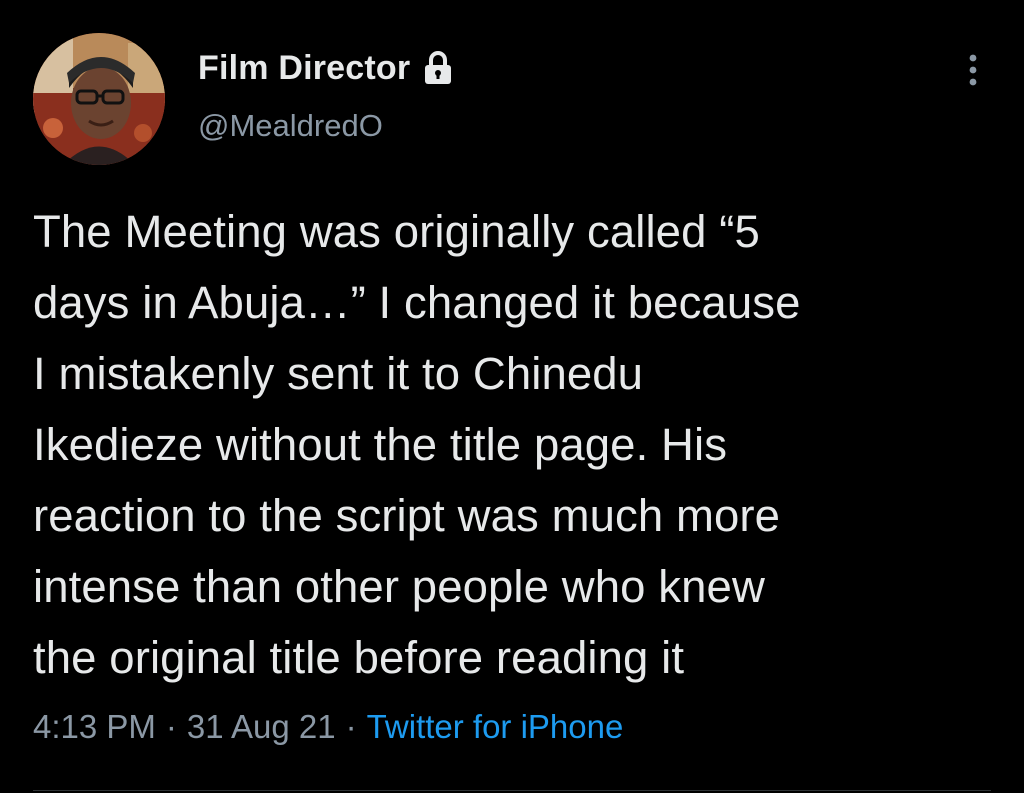 The image size is (1024, 793). I want to click on lock-icon, so click(438, 68).